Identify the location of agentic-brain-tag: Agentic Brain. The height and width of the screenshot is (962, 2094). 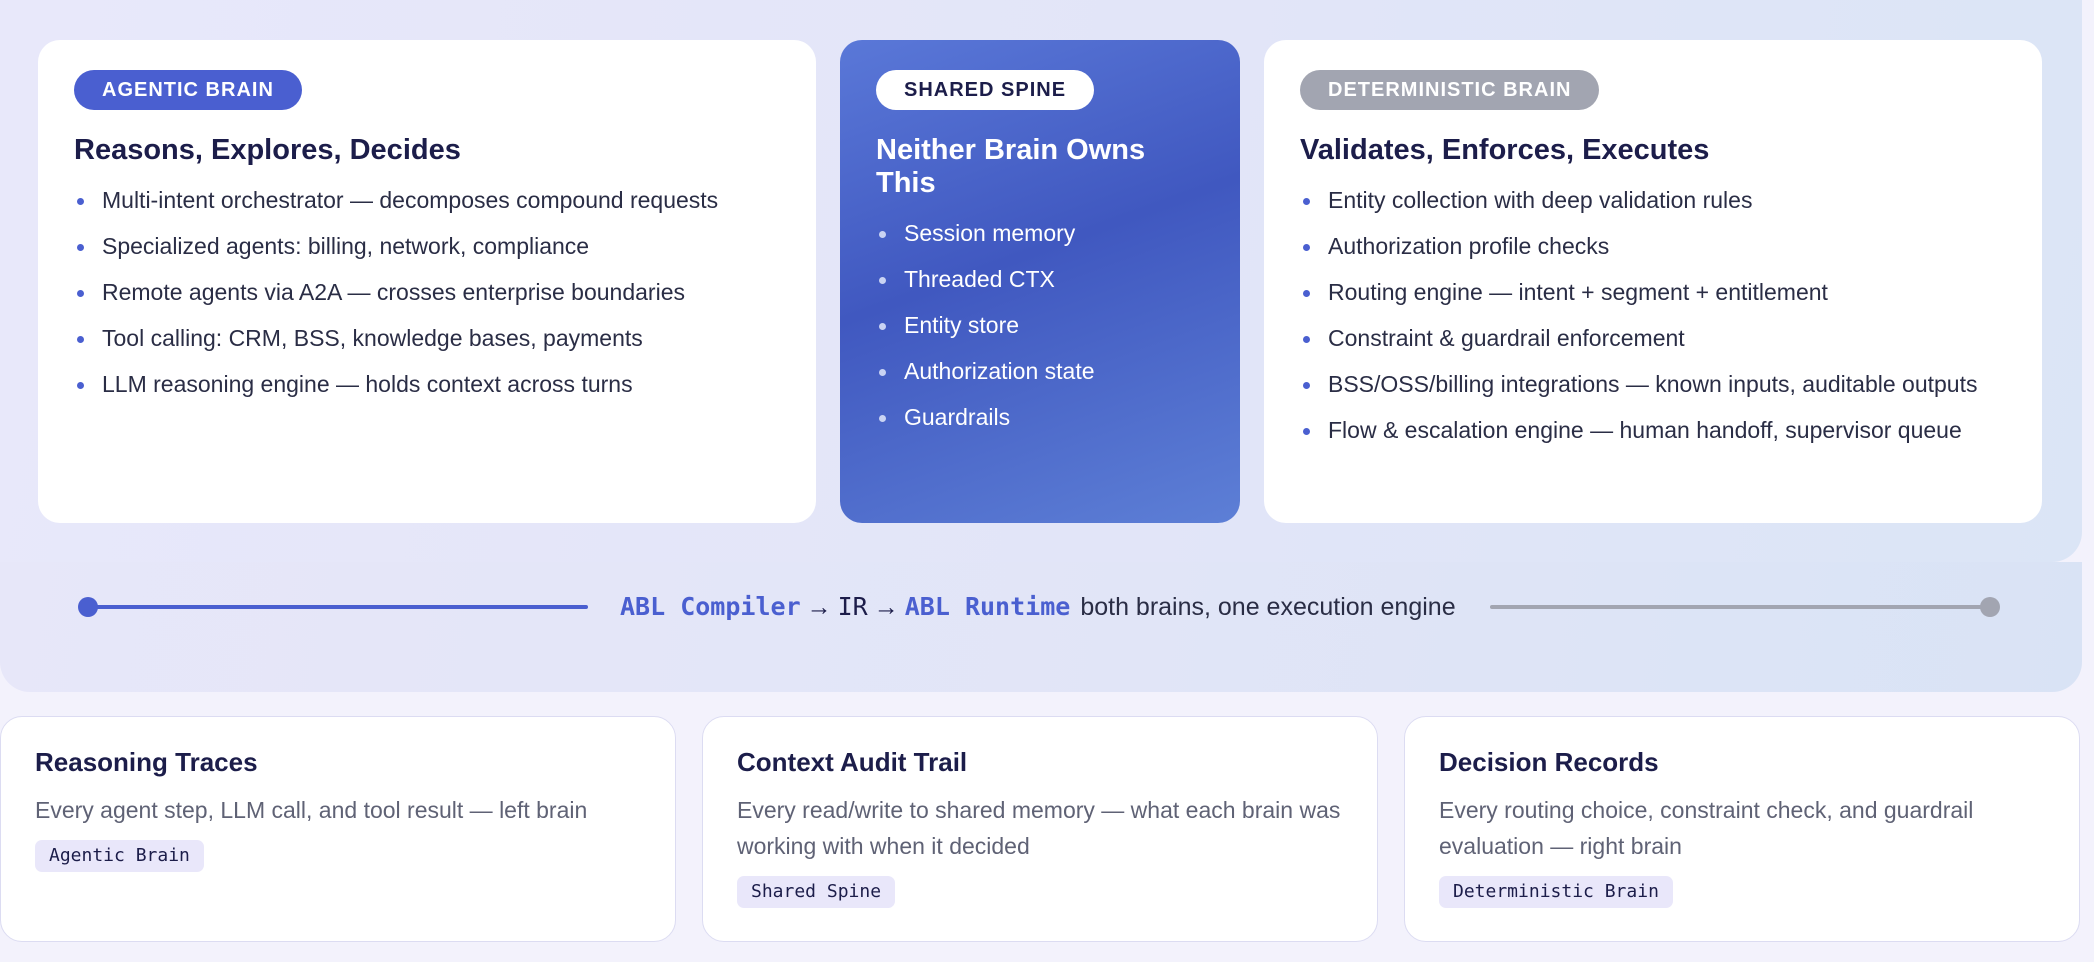
(119, 856).